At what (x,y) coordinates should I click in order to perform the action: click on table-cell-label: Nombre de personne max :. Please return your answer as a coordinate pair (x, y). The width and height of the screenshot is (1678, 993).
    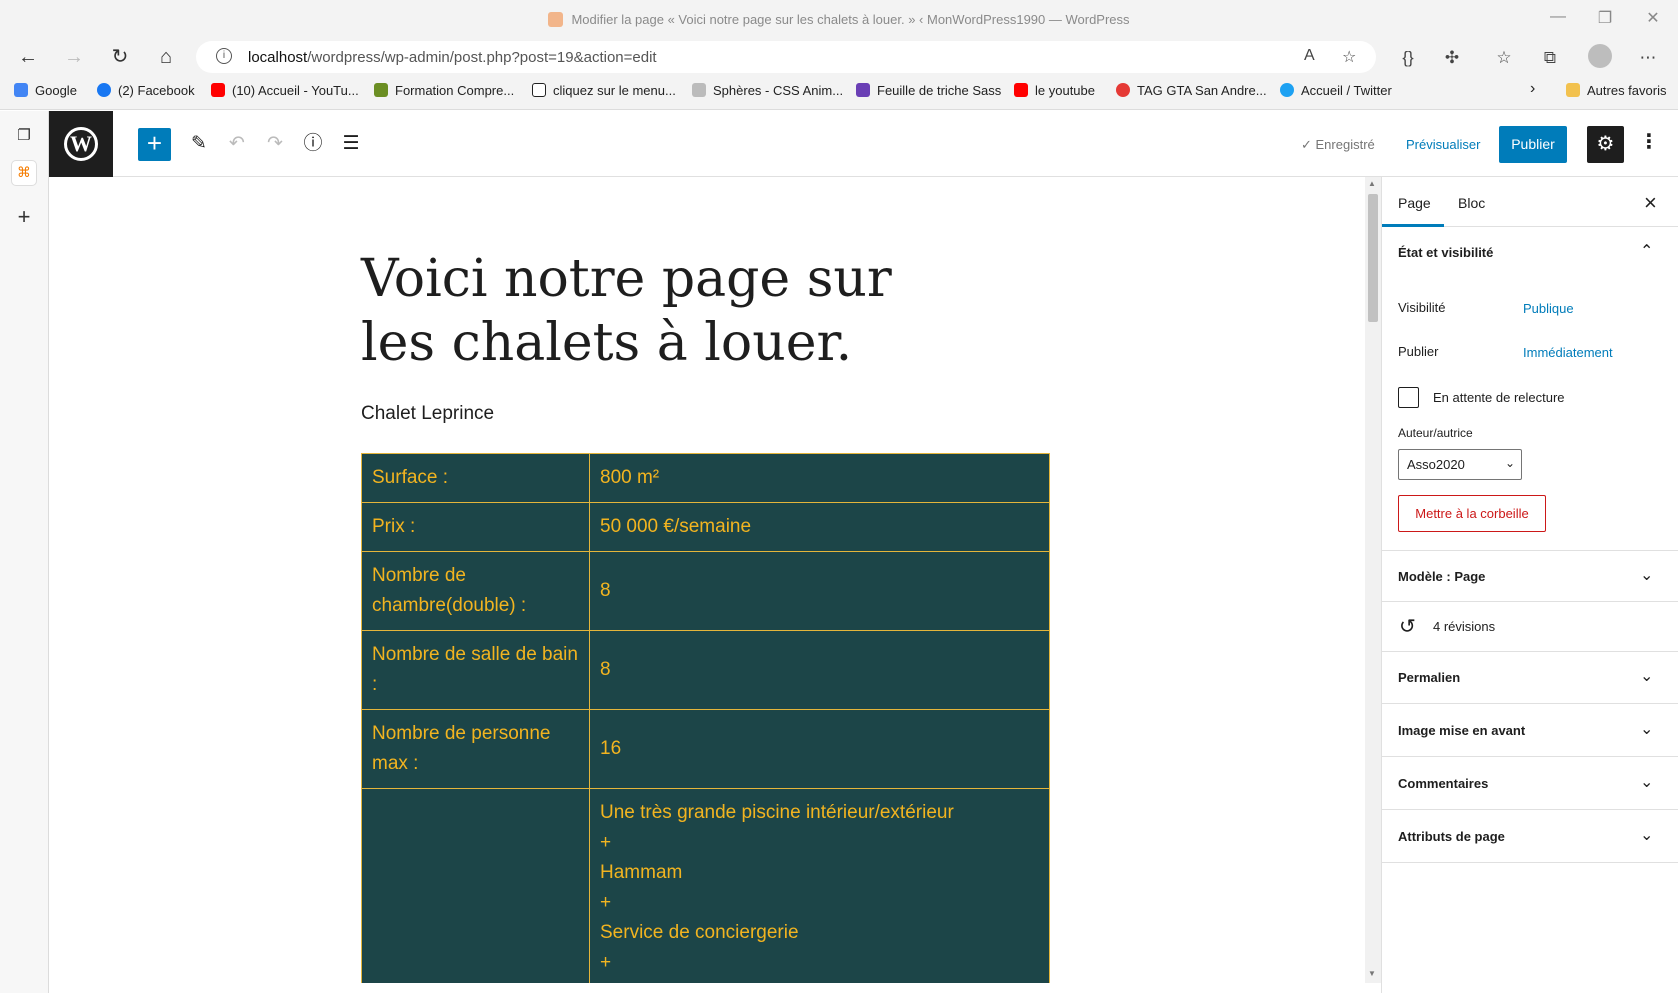
    Looking at the image, I should click on (475, 749).